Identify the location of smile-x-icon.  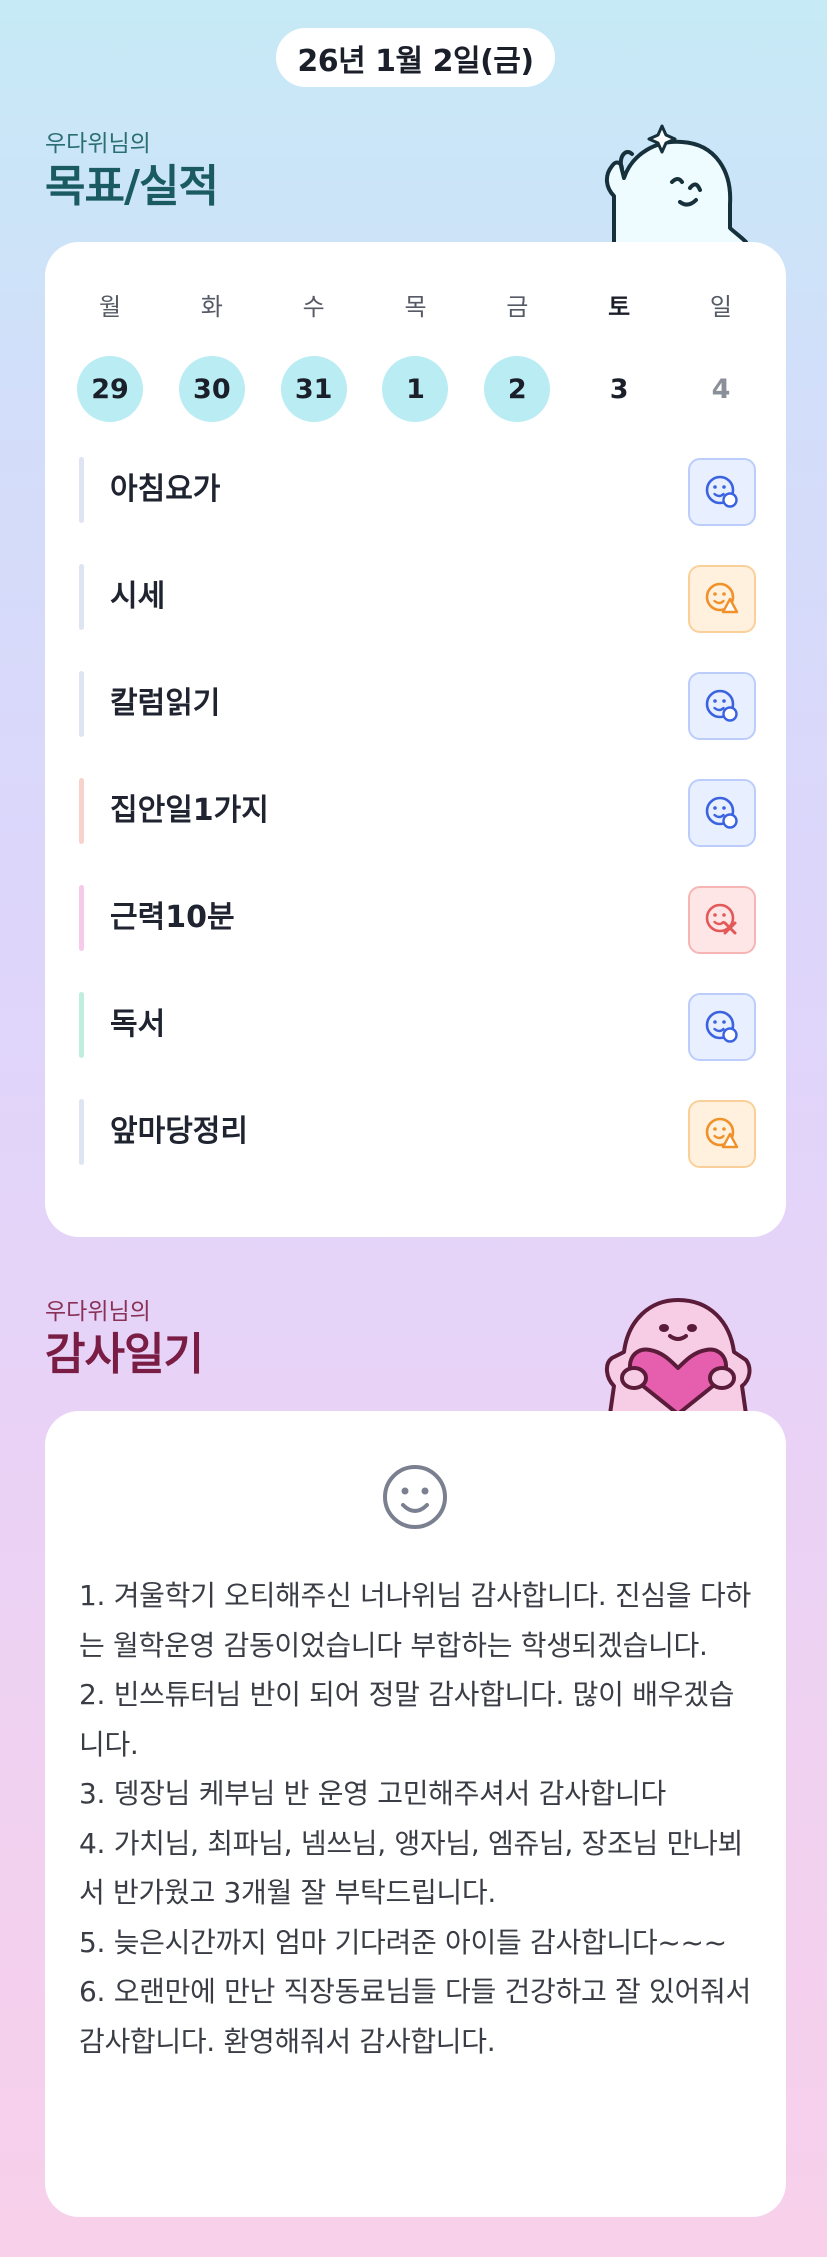
(722, 920).